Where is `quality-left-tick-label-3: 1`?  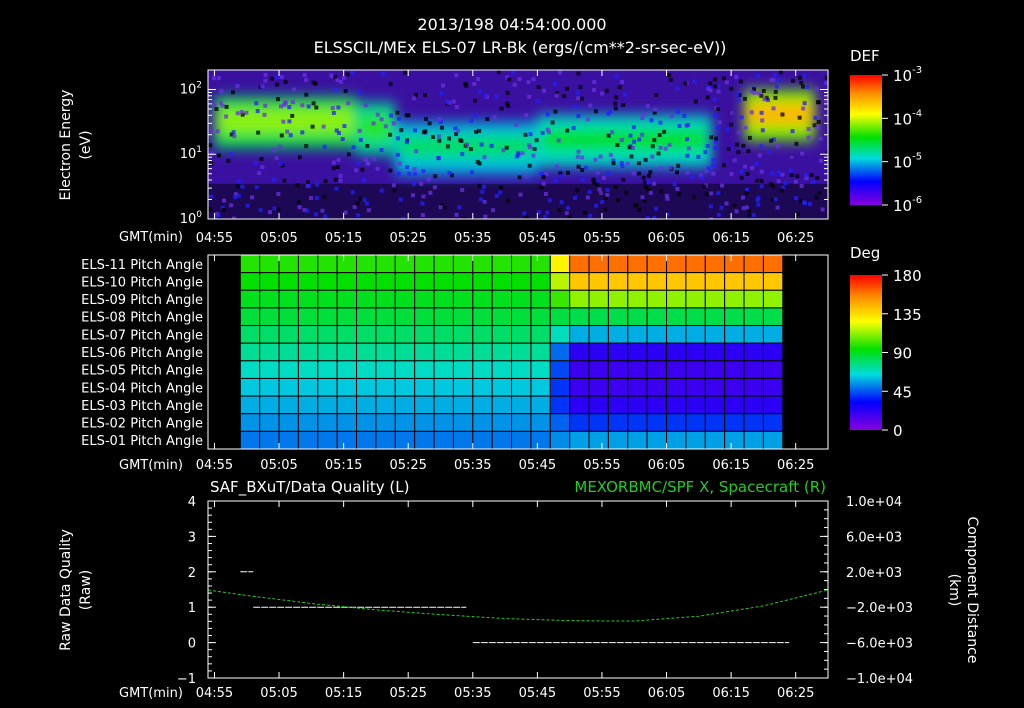 quality-left-tick-label-3: 1 is located at coordinates (192, 608).